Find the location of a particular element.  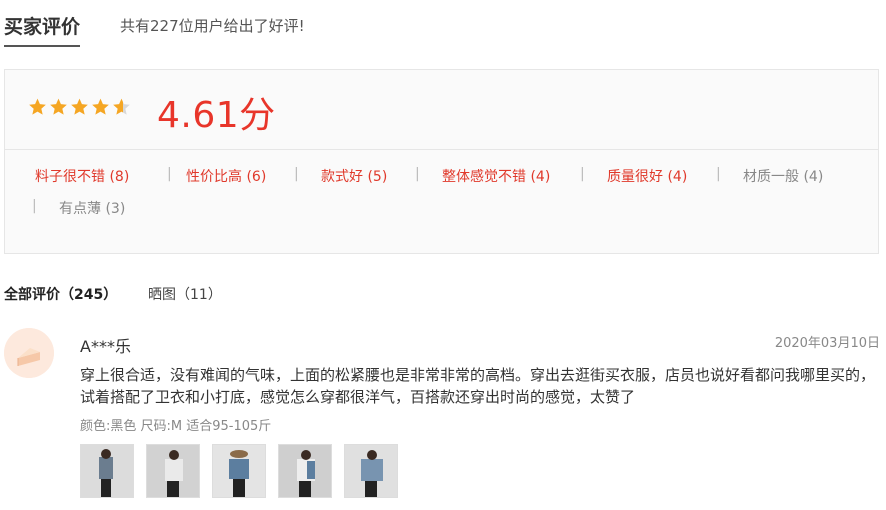

tag-style-good: 款式好 (5) is located at coordinates (354, 176).